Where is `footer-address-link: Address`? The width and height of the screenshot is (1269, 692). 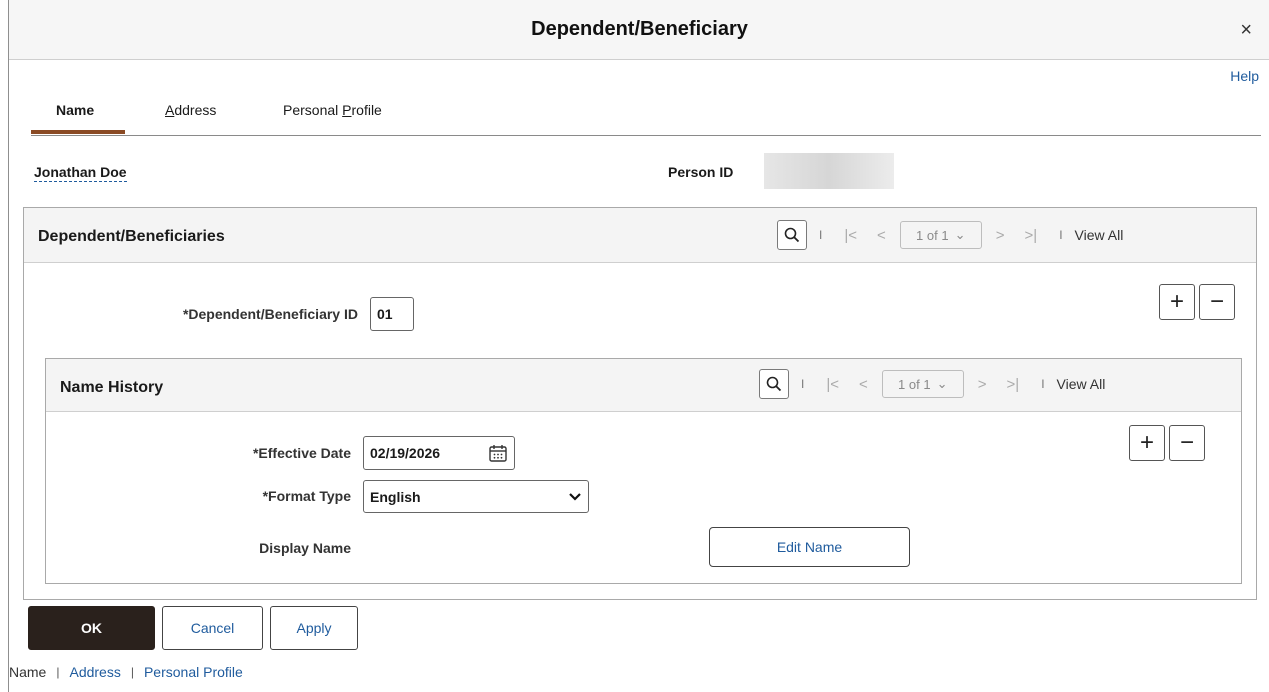
footer-address-link: Address is located at coordinates (94, 672).